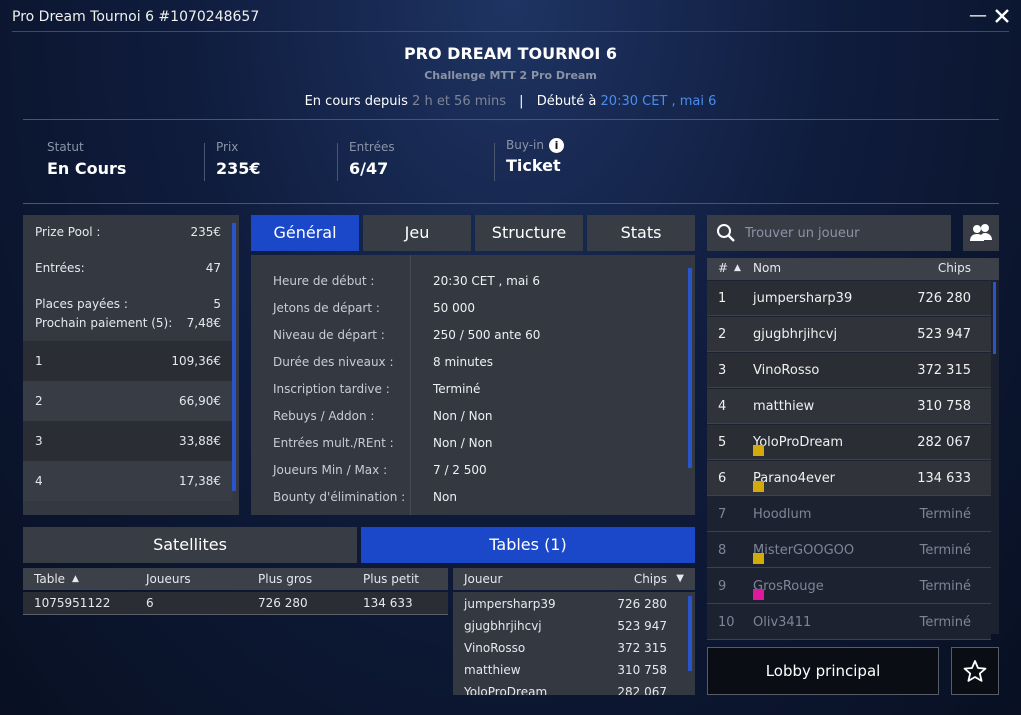 The height and width of the screenshot is (715, 1021). Describe the element at coordinates (196, 361) in the screenshot. I see `payout-amount: 109,36€` at that location.